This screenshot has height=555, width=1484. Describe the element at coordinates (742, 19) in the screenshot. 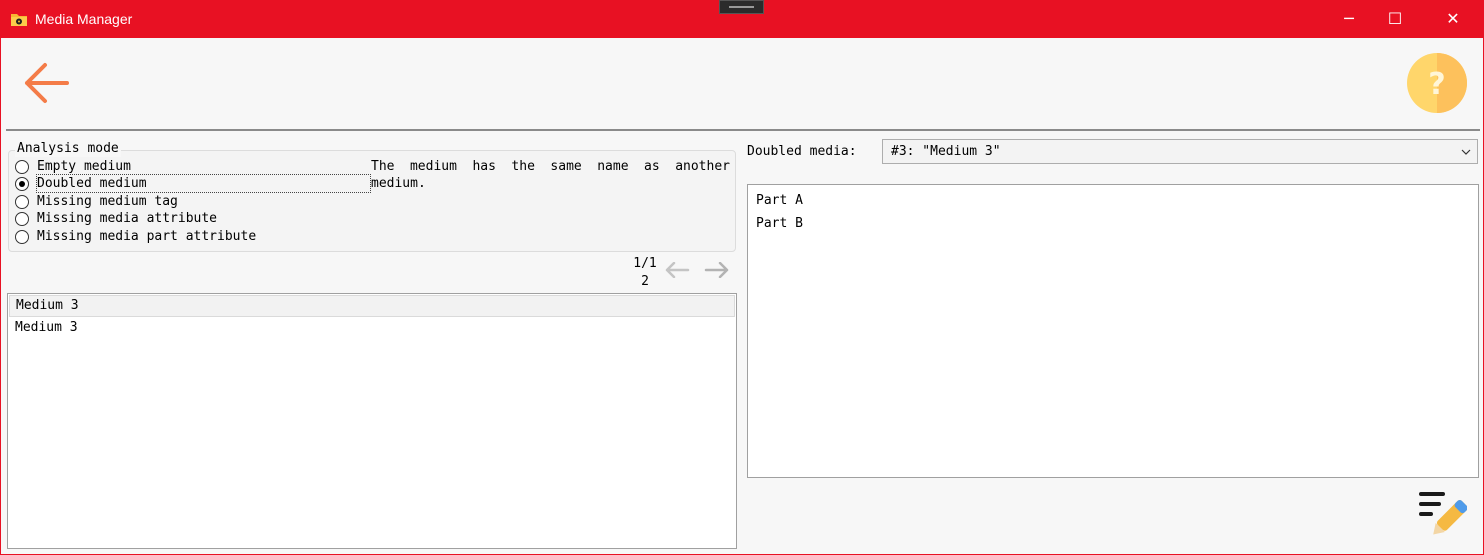

I see `title-bar: Media Manager ─ ☐ ✕` at that location.